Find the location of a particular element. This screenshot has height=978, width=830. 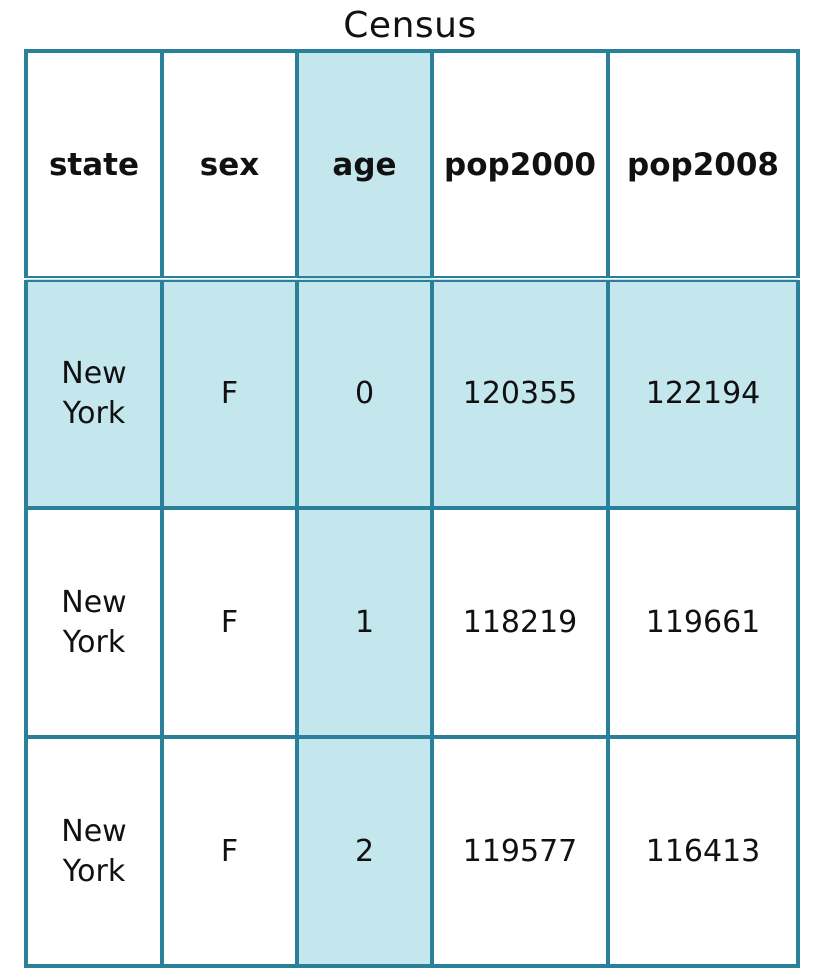

header-state: state is located at coordinates (94, 165).